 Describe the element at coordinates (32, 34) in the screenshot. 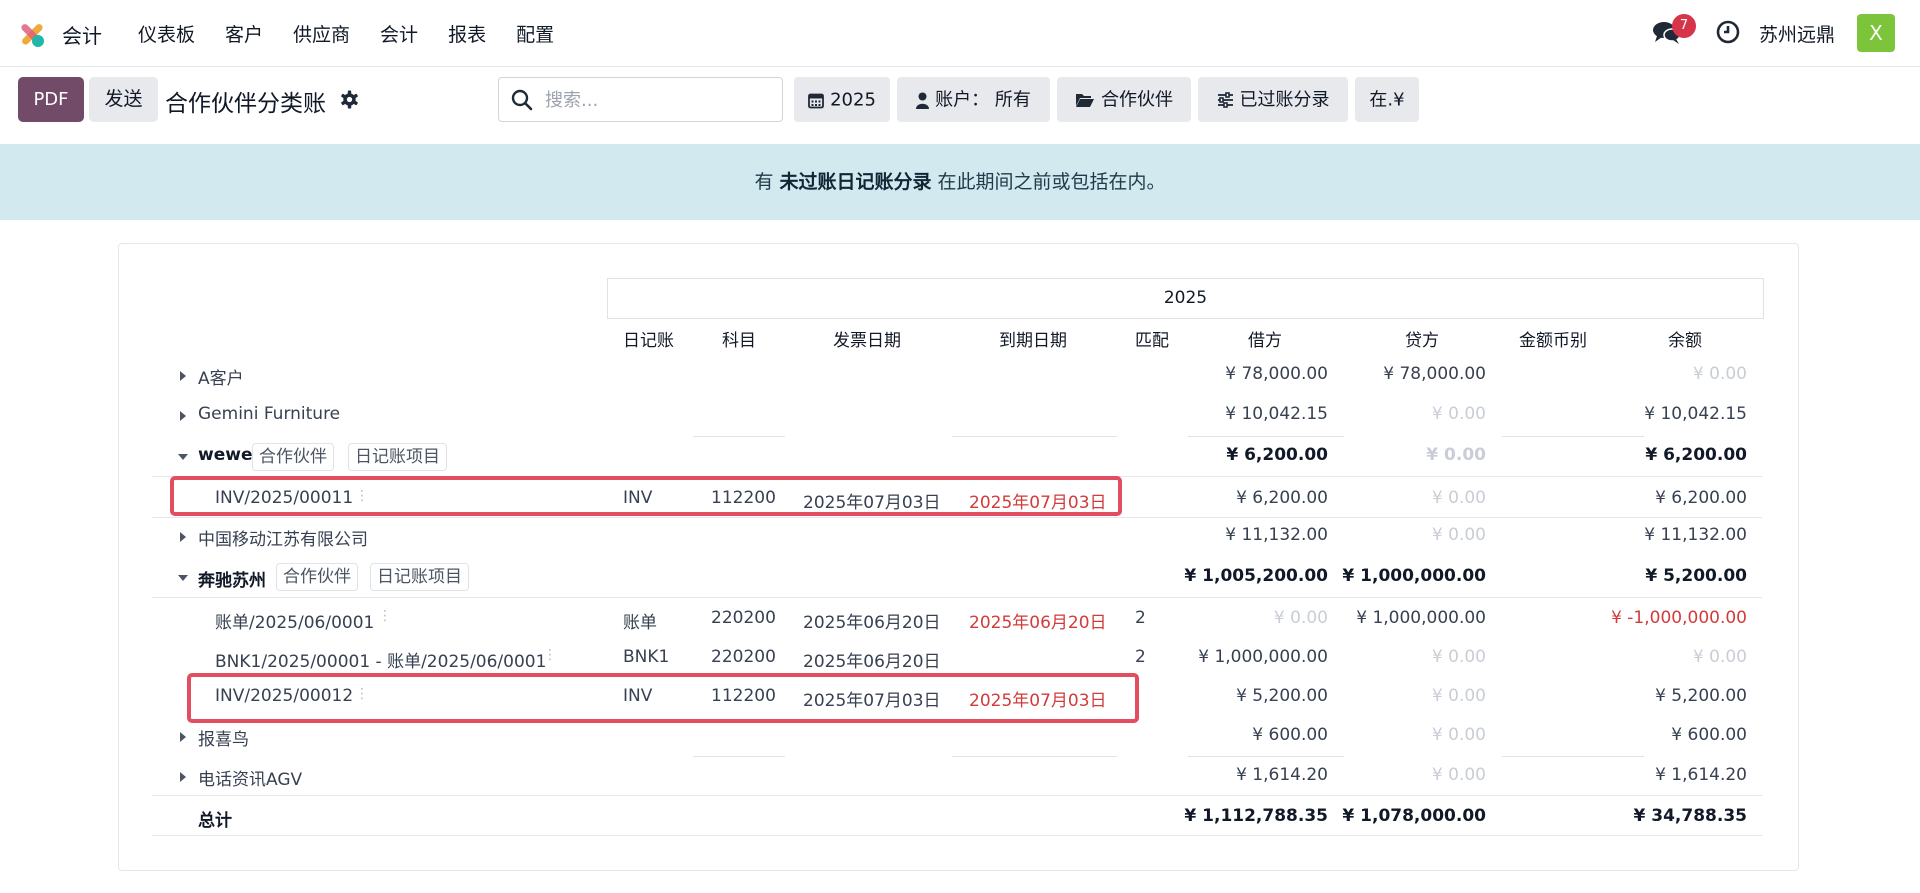

I see `app-logo-icon` at that location.